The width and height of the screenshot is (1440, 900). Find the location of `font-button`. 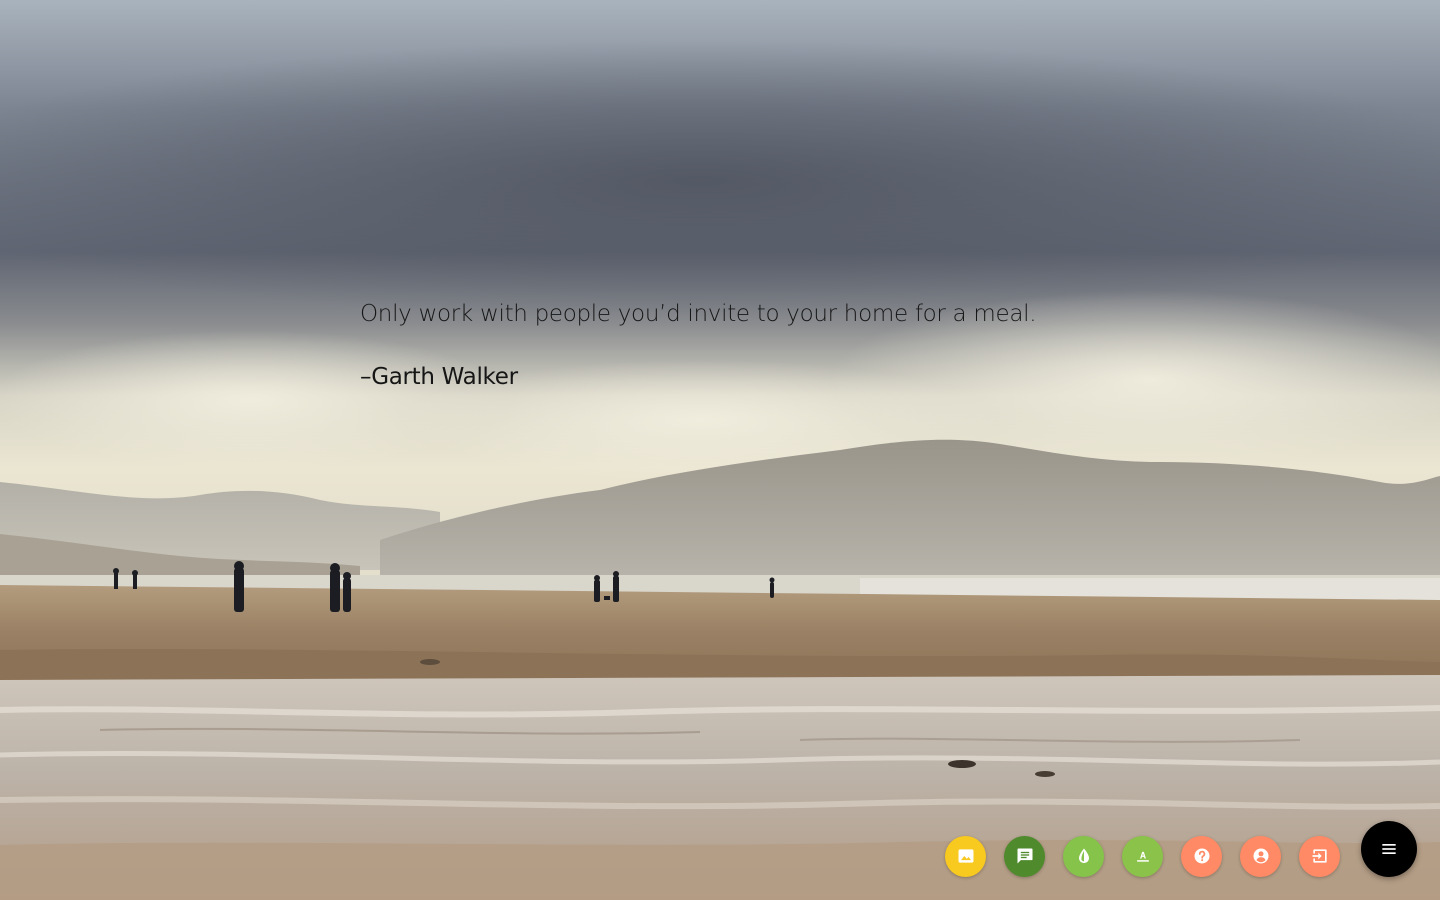

font-button is located at coordinates (1142, 856).